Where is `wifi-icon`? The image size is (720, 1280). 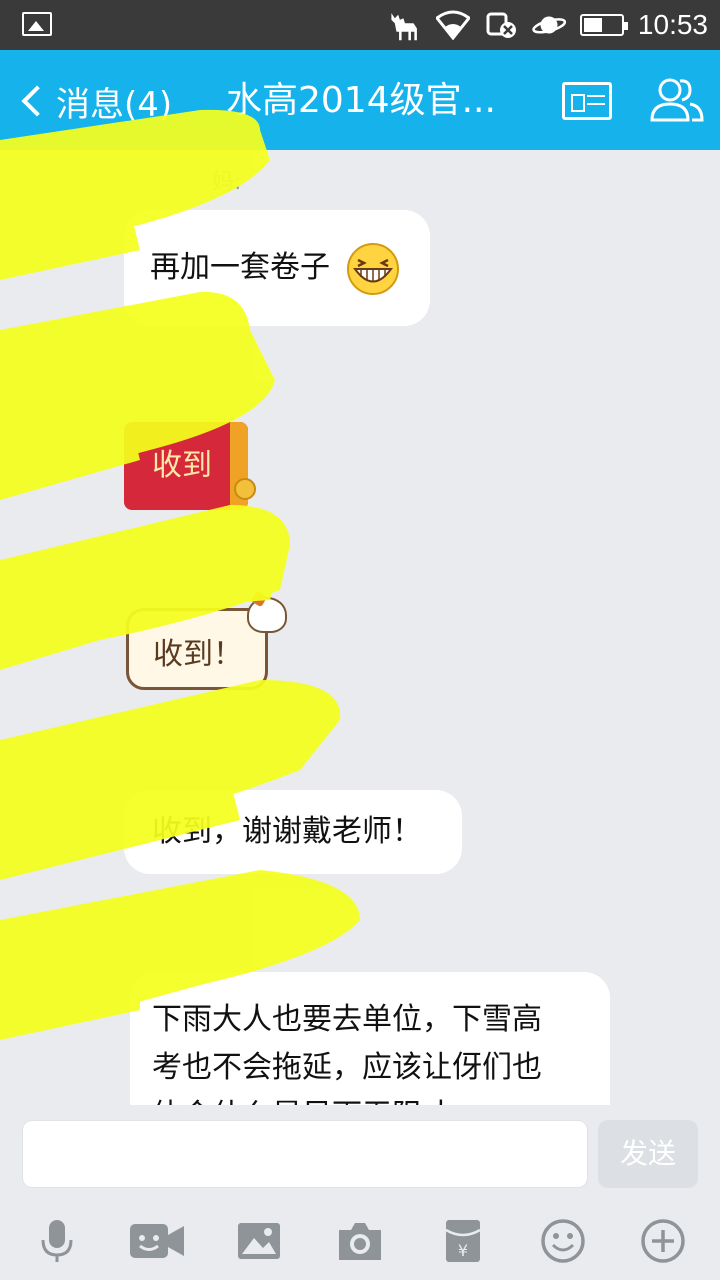 wifi-icon is located at coordinates (452, 25).